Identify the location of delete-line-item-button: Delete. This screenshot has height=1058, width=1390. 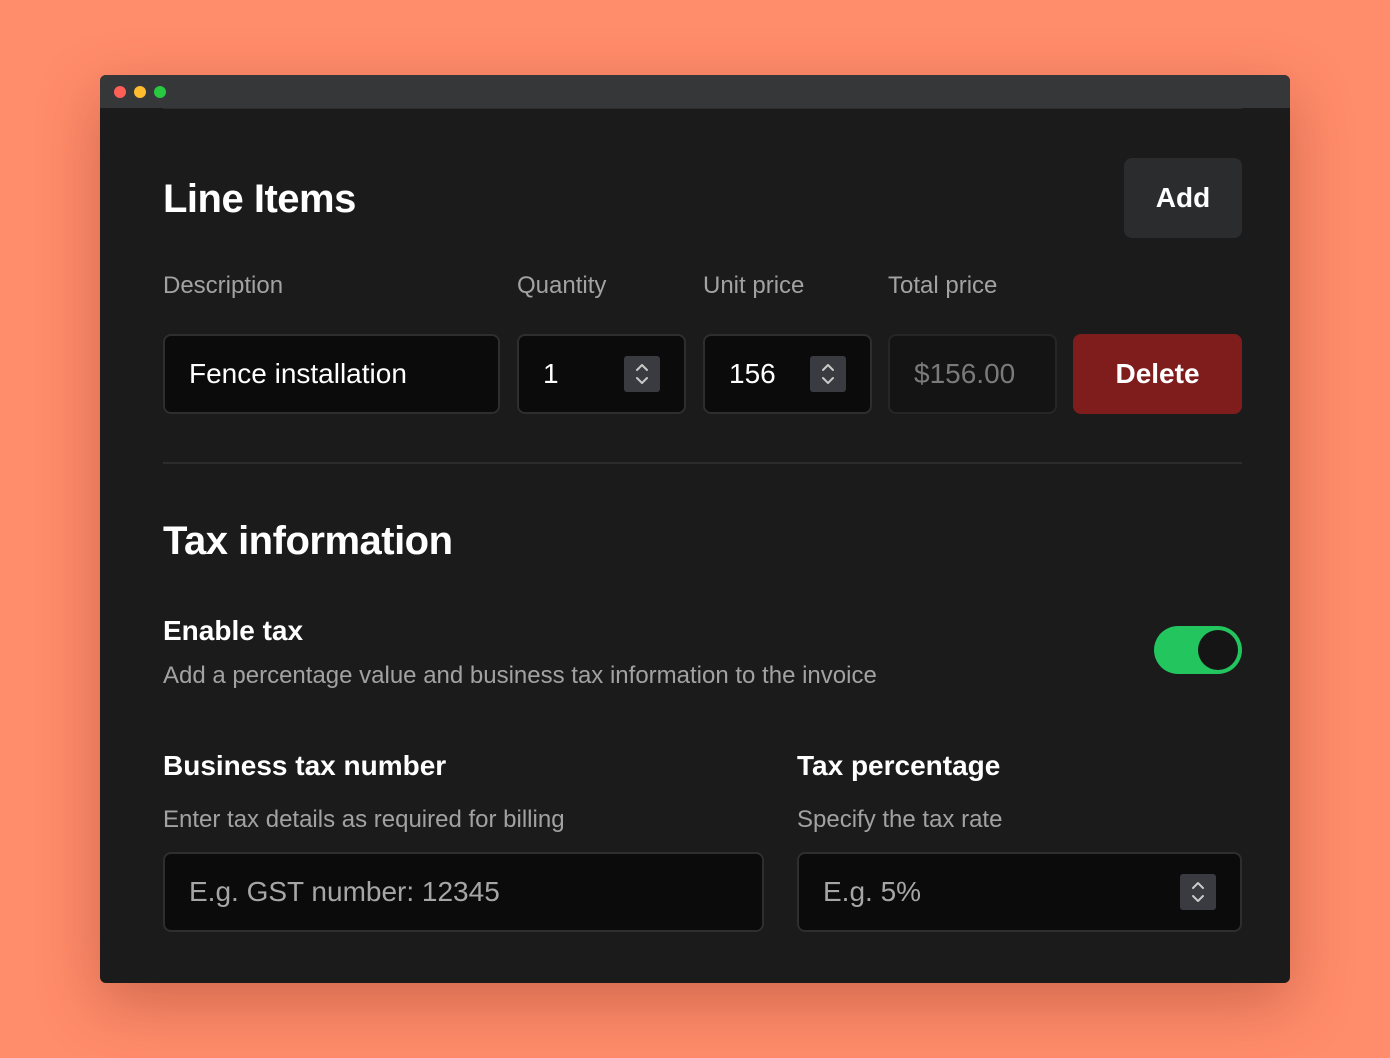
(1157, 374).